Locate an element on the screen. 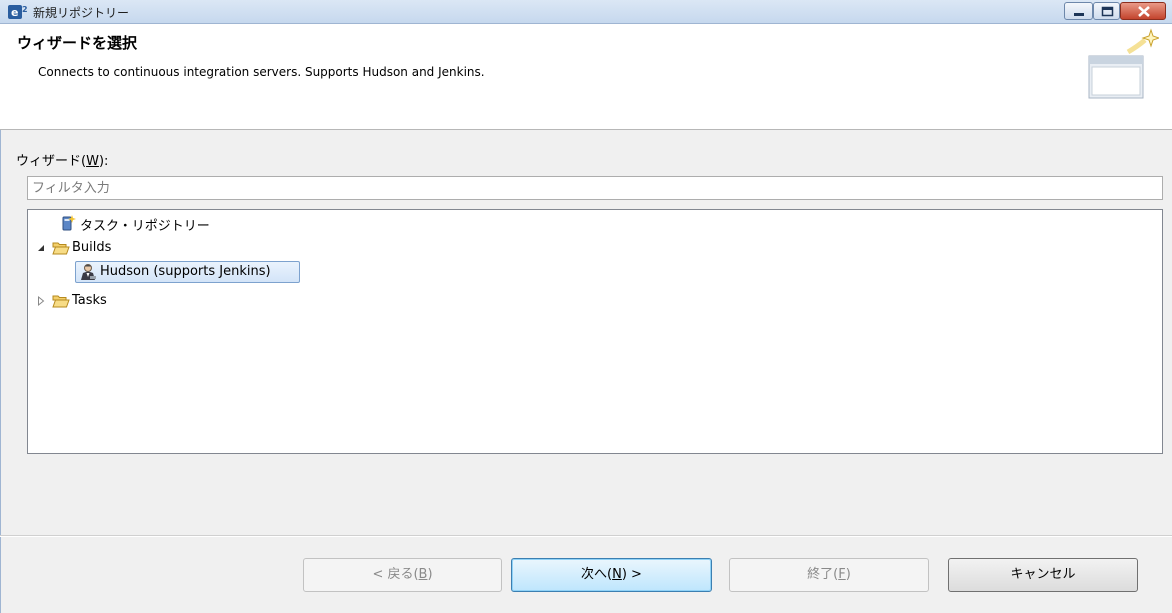  tree-item-hudson: Hudson (supports Jenkins) is located at coordinates (187, 272).